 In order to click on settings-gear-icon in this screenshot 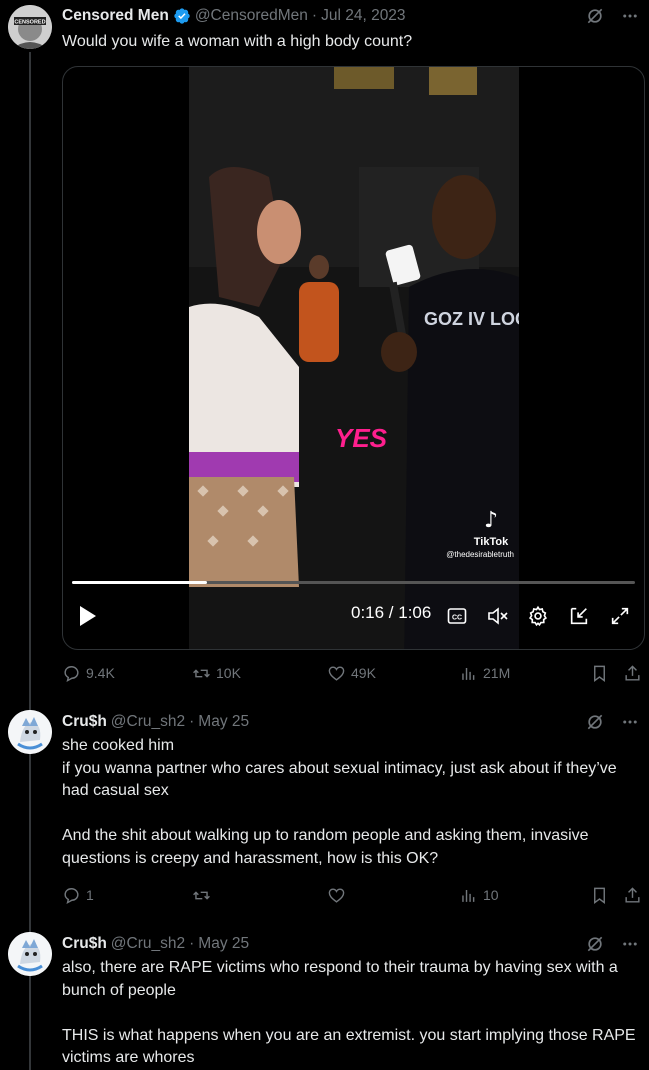, I will do `click(538, 618)`.